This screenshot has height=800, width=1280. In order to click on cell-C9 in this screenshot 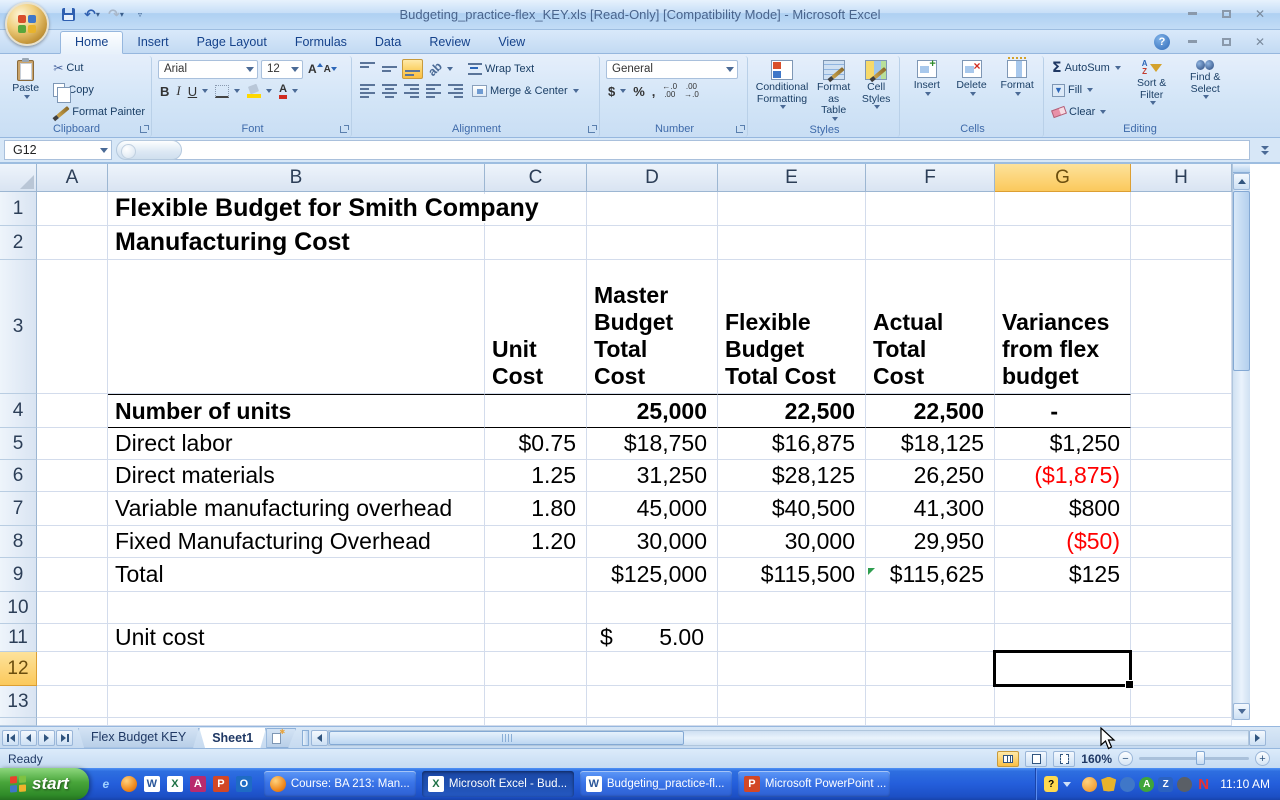, I will do `click(536, 575)`.